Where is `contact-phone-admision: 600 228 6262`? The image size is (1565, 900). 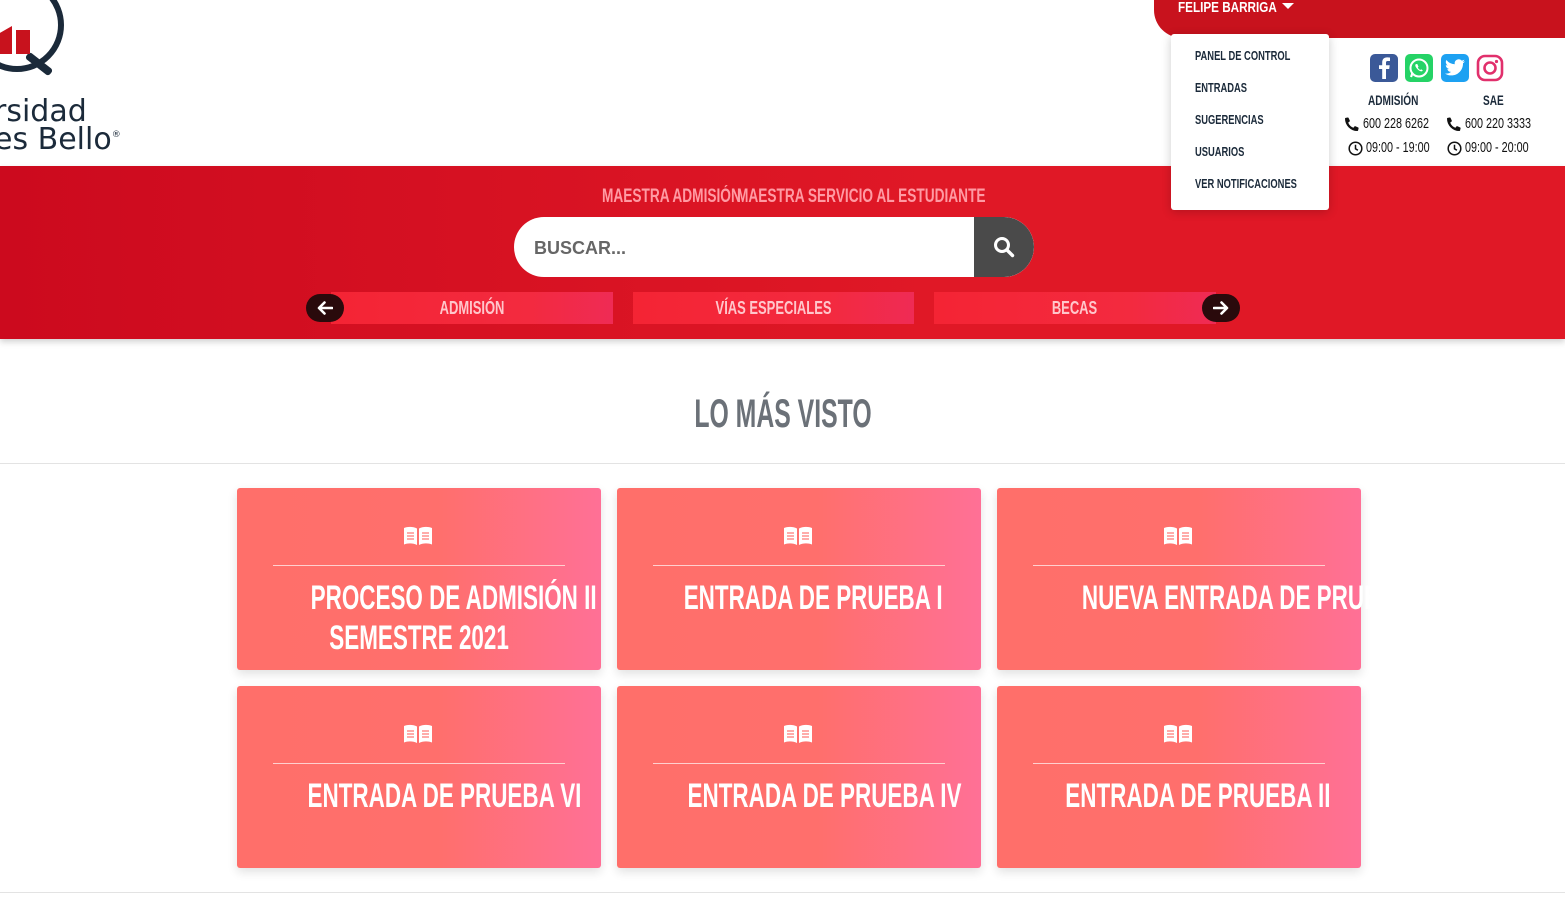
contact-phone-admision: 600 228 6262 is located at coordinates (1396, 123).